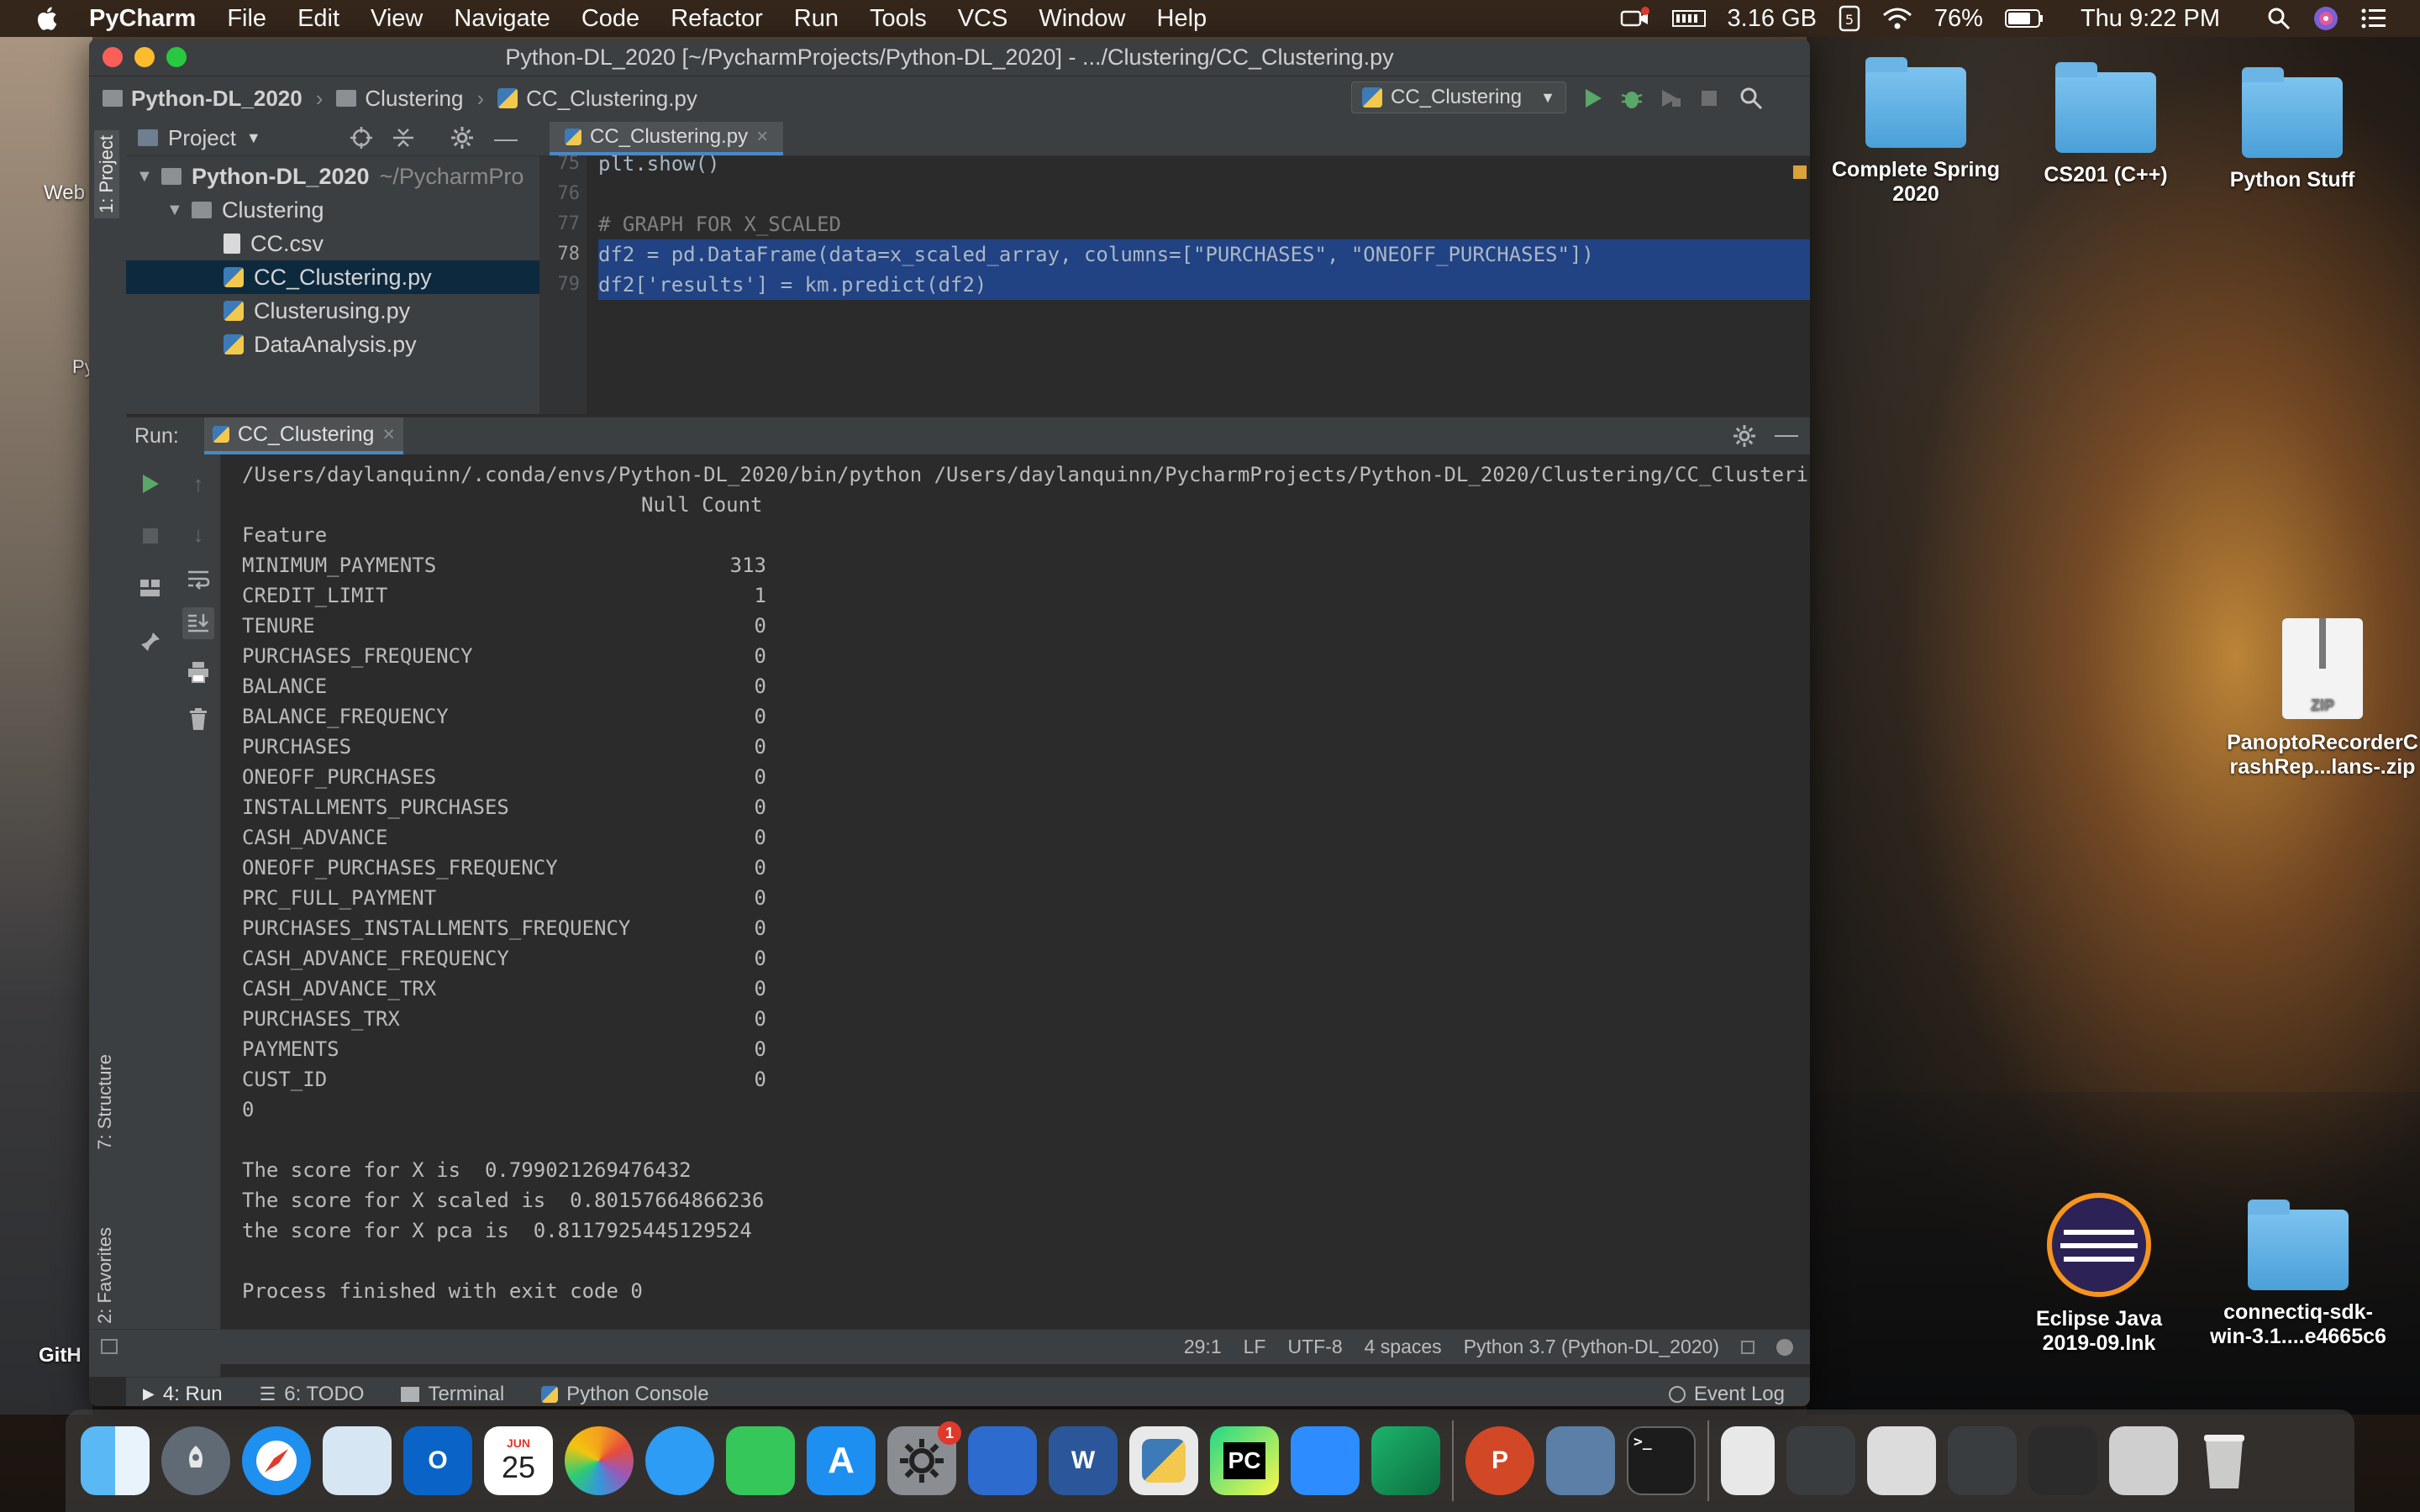 Image resolution: width=2420 pixels, height=1512 pixels. Describe the element at coordinates (105, 1102) in the screenshot. I see `structure-tool-tab: 7: Structure` at that location.